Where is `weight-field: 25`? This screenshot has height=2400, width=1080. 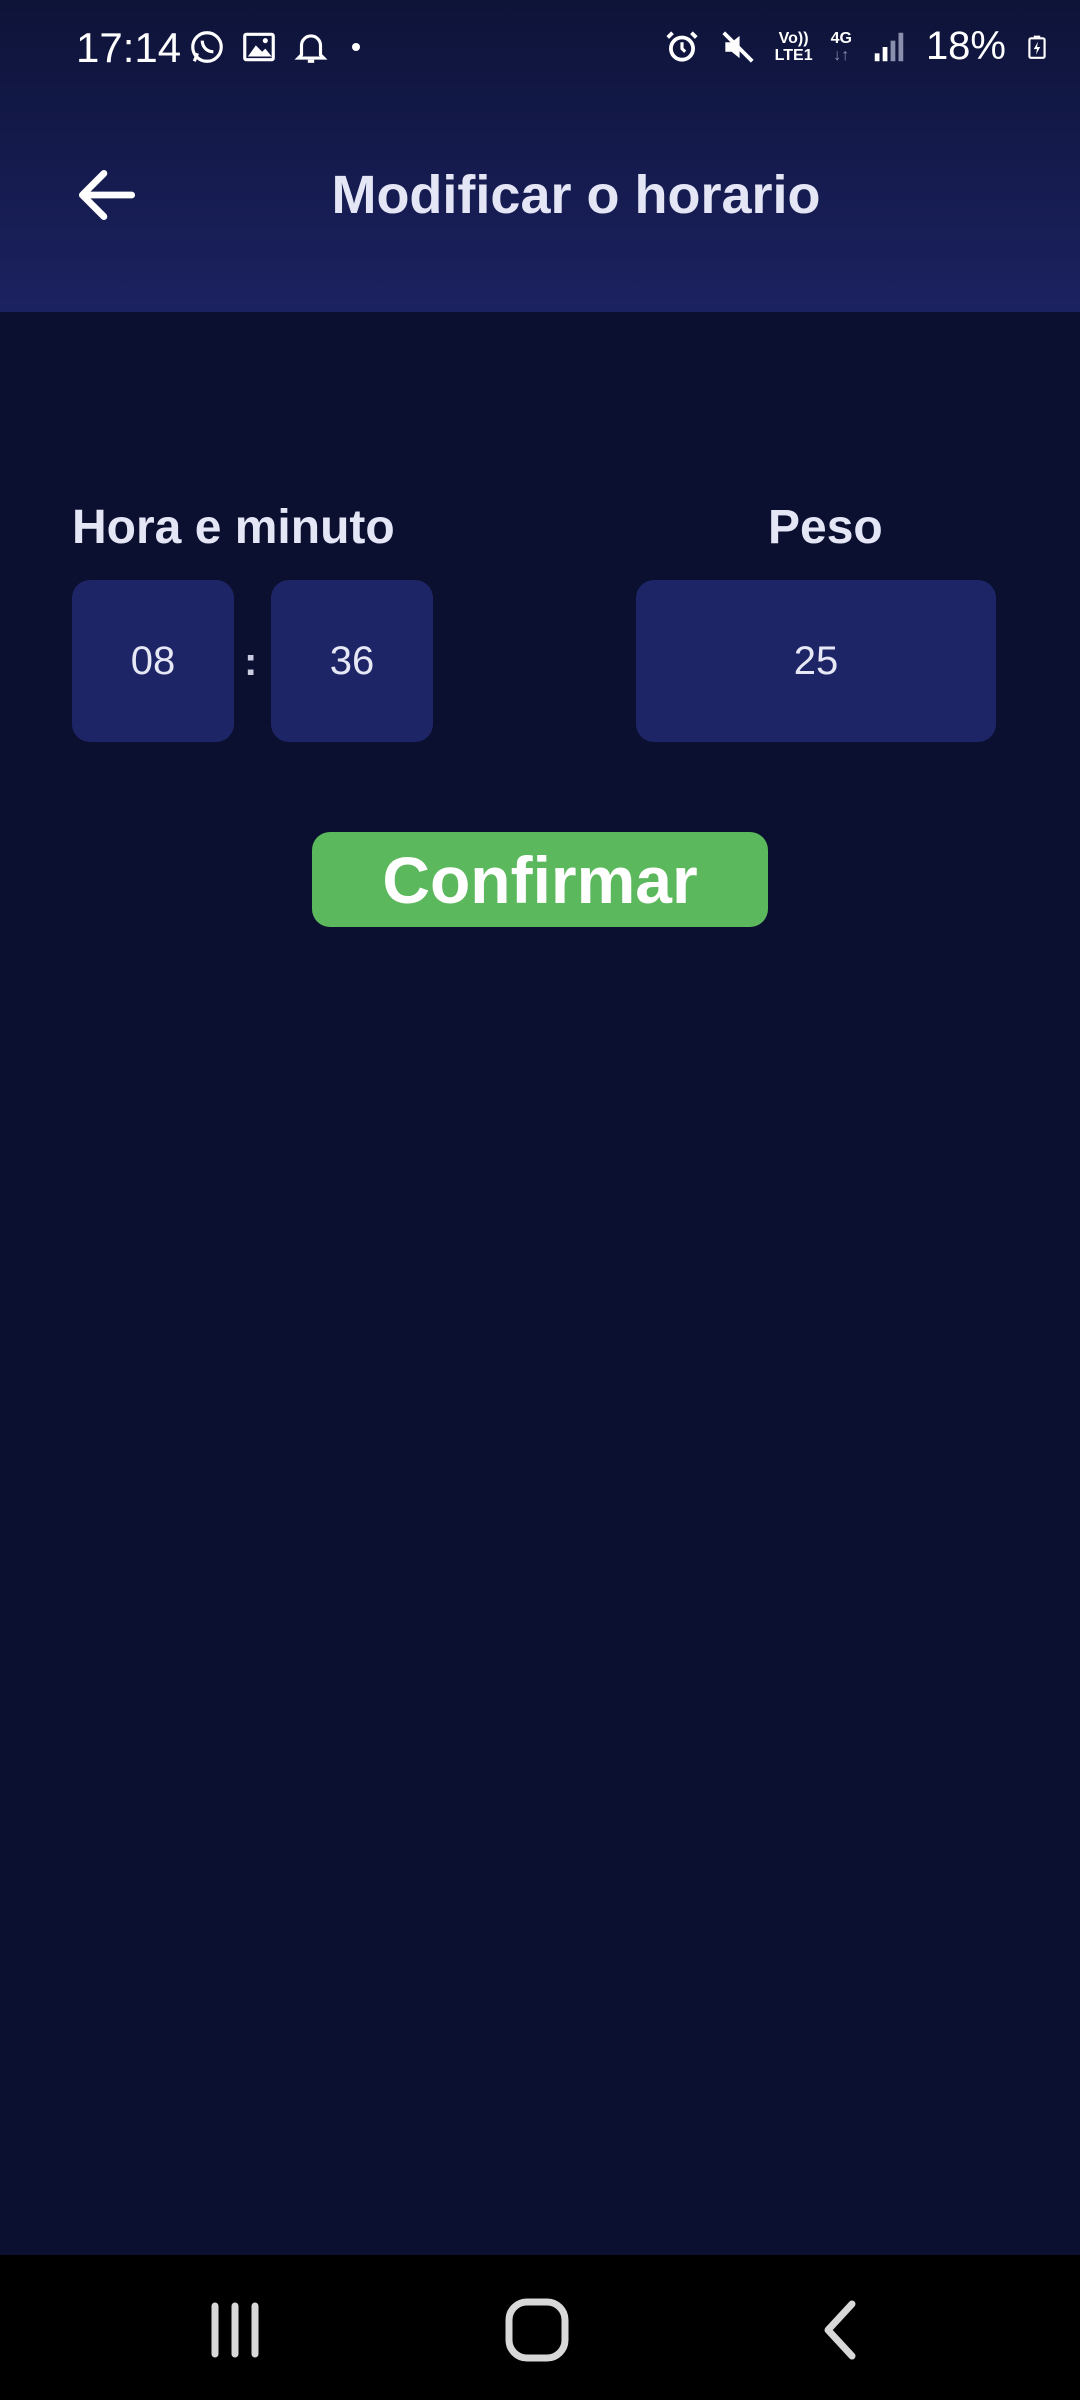
weight-field: 25 is located at coordinates (816, 661).